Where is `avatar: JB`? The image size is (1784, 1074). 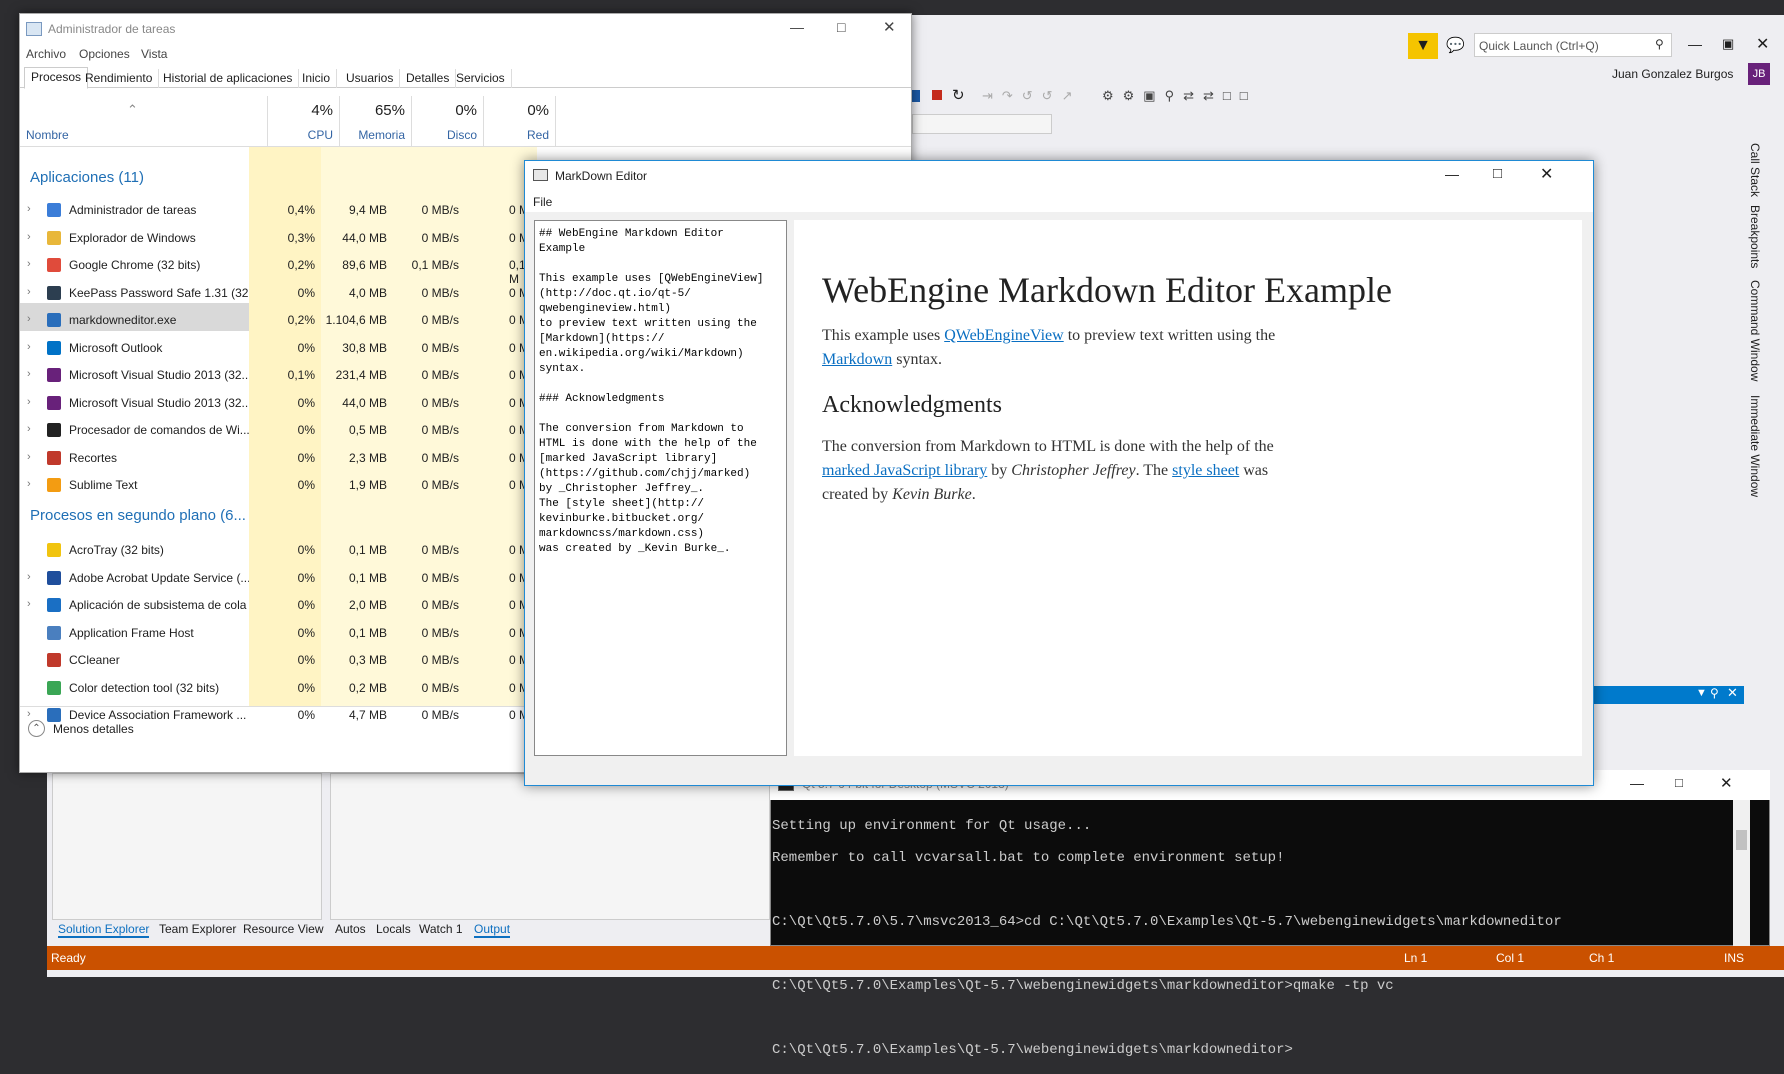
avatar: JB is located at coordinates (1759, 74).